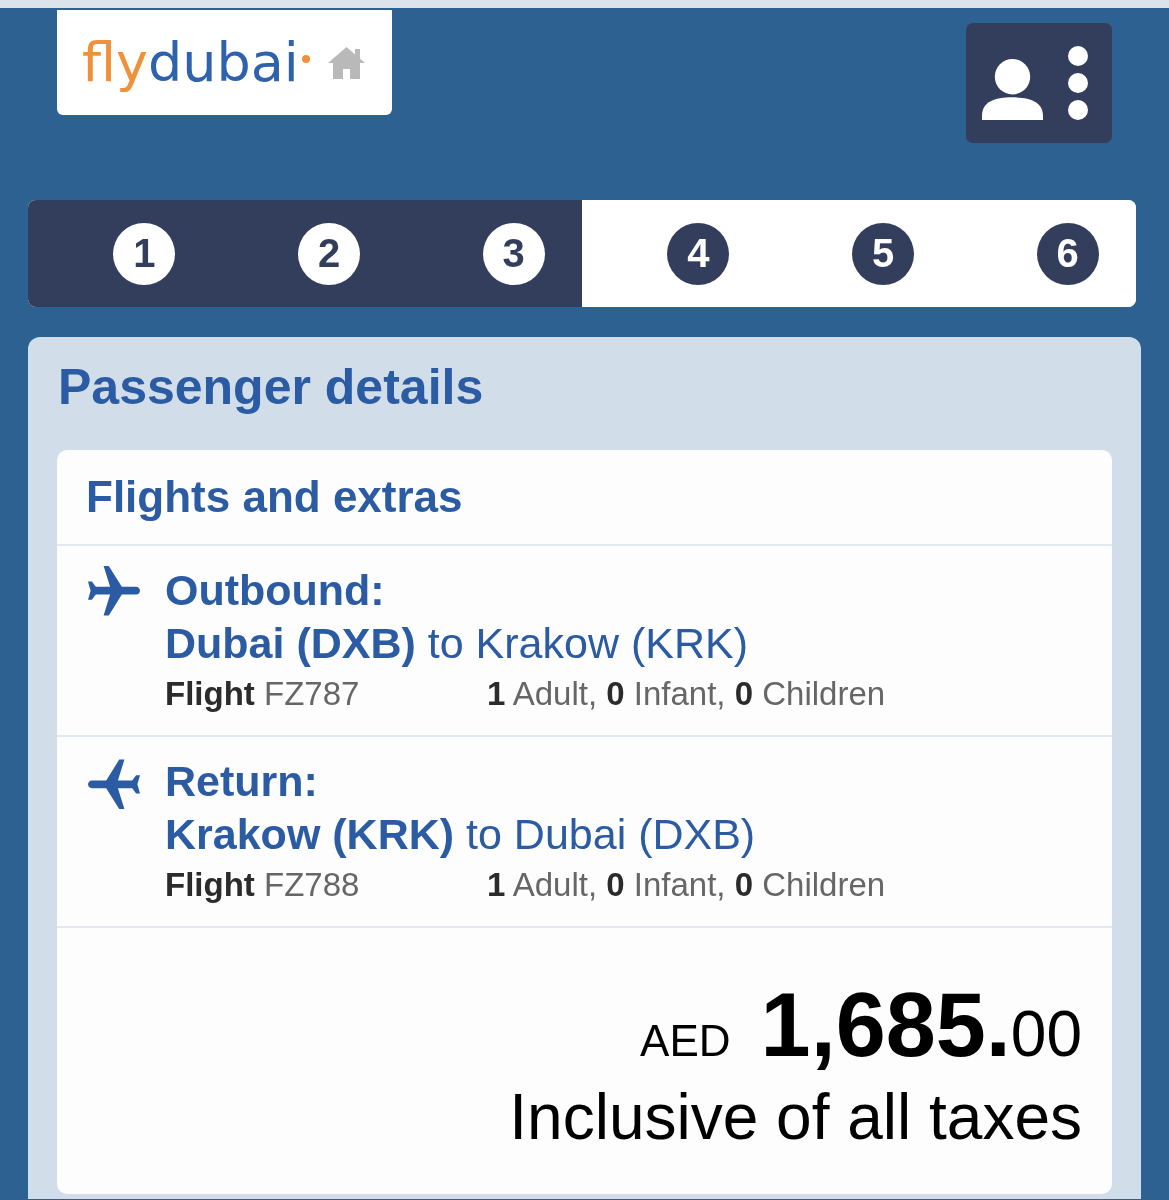 The image size is (1169, 1200). Describe the element at coordinates (242, 781) in the screenshot. I see `direction-label: Return:` at that location.